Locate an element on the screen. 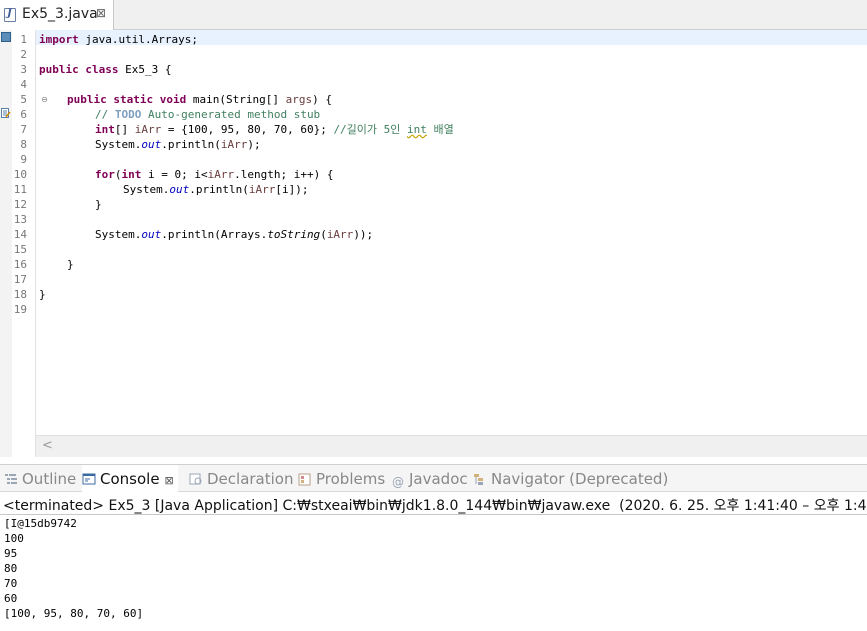  line-number: 9 is located at coordinates (23, 159).